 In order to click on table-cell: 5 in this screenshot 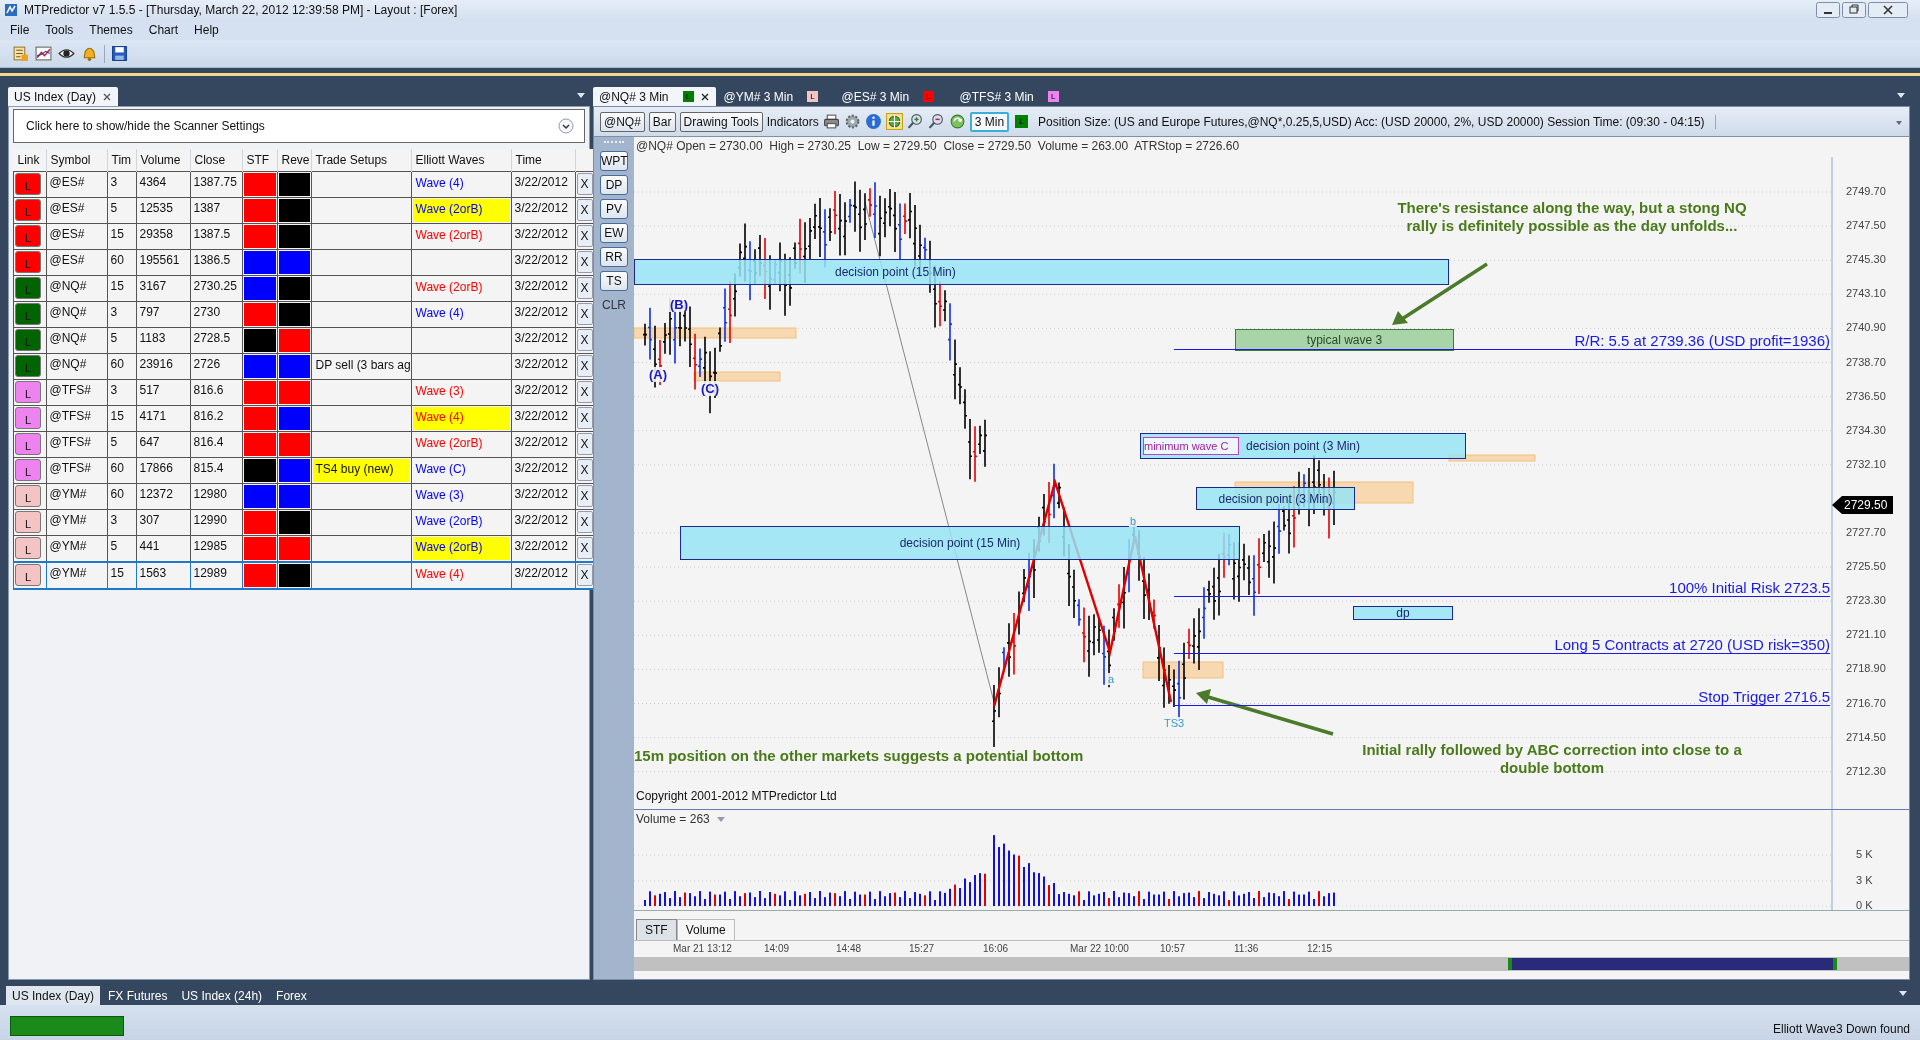, I will do `click(121, 210)`.